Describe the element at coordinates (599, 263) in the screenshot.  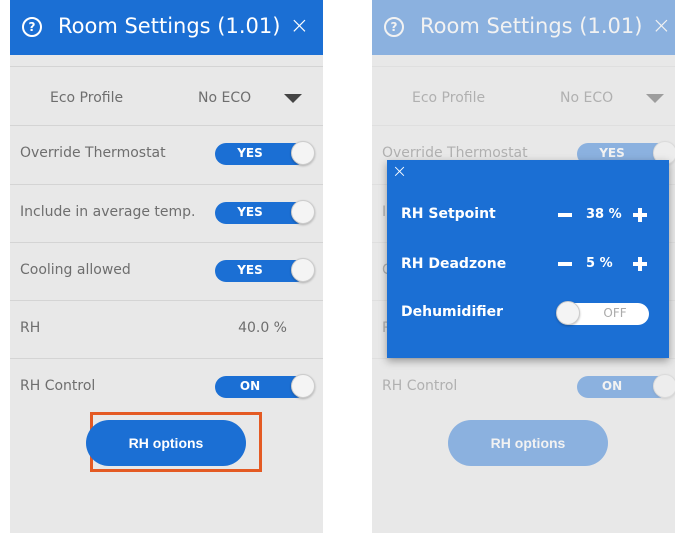
I see `rh-deadzone-value: 5 %` at that location.